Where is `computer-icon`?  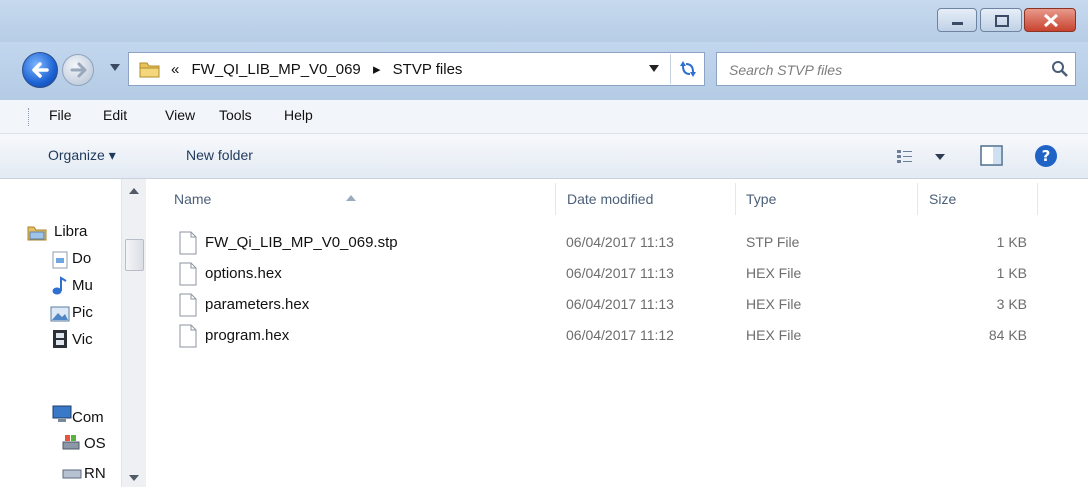 computer-icon is located at coordinates (62, 413).